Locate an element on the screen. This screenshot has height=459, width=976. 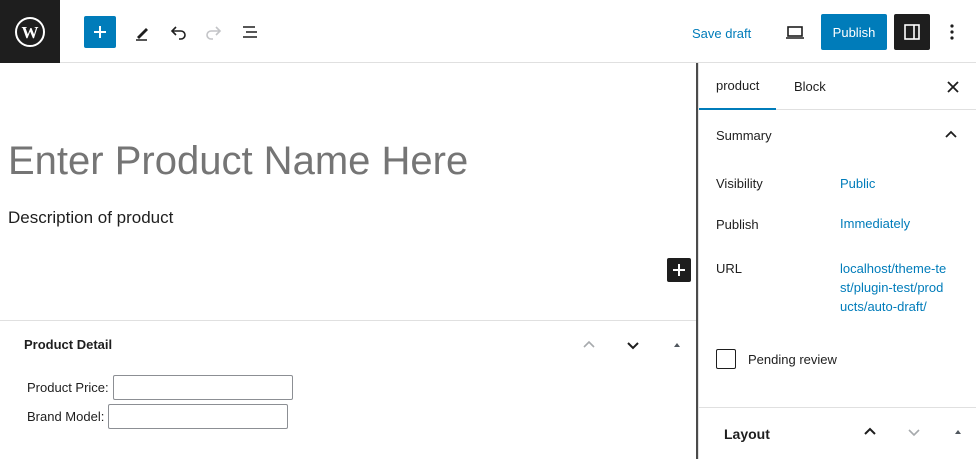
summary-title: Summary is located at coordinates (744, 135).